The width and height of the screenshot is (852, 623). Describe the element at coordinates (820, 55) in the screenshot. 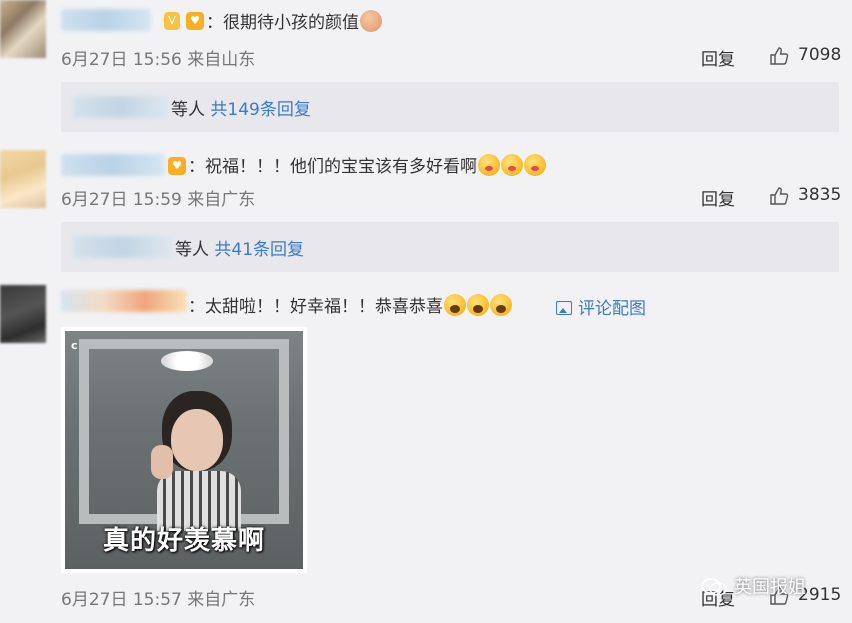

I see `like-count: 7098` at that location.